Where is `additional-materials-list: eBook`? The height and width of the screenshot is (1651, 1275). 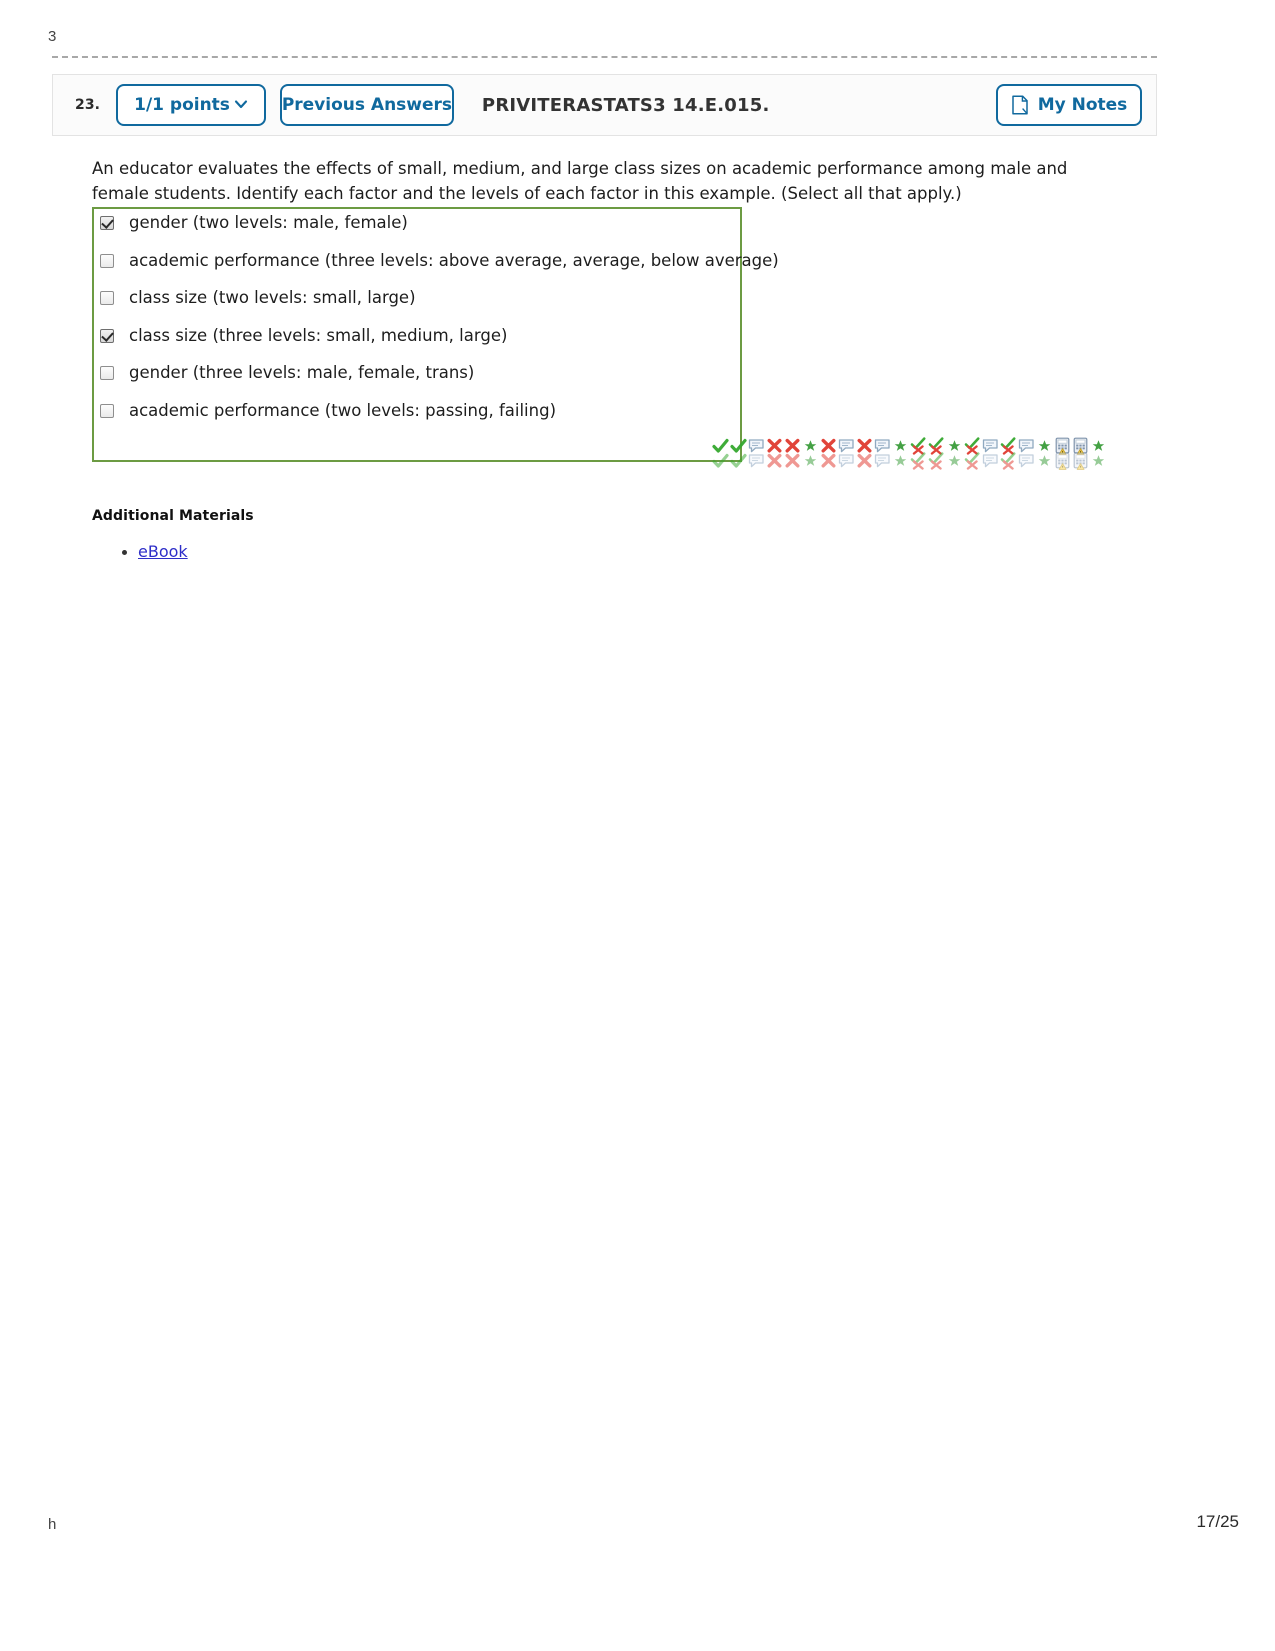
additional-materials-list: eBook is located at coordinates (150, 551).